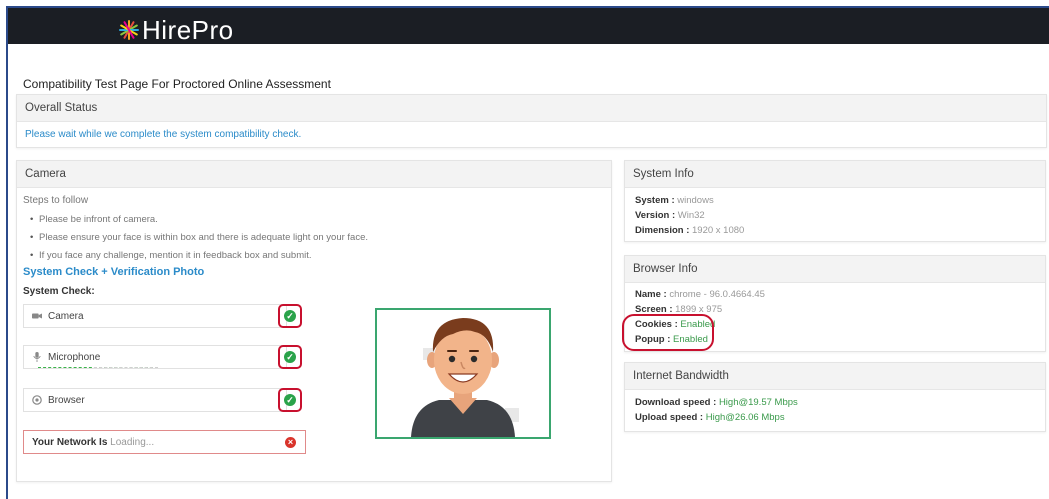 This screenshot has height=499, width=1049. What do you see at coordinates (717, 294) in the screenshot?
I see `info-value: chrome - 96.0.4664.45` at bounding box center [717, 294].